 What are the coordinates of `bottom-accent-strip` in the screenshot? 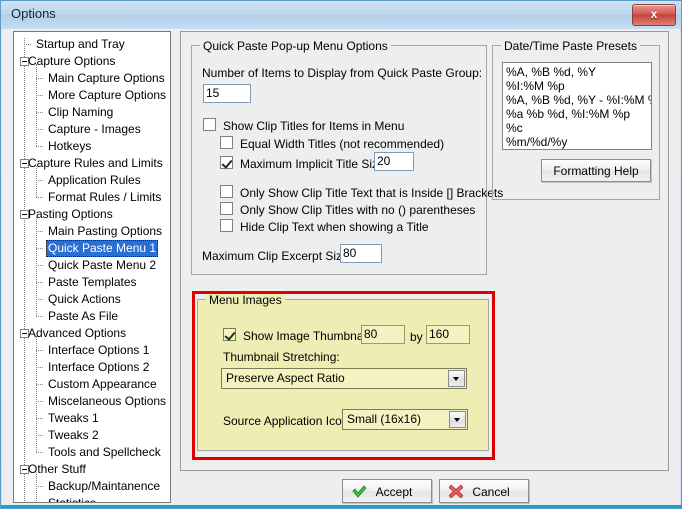 It's located at (341, 506).